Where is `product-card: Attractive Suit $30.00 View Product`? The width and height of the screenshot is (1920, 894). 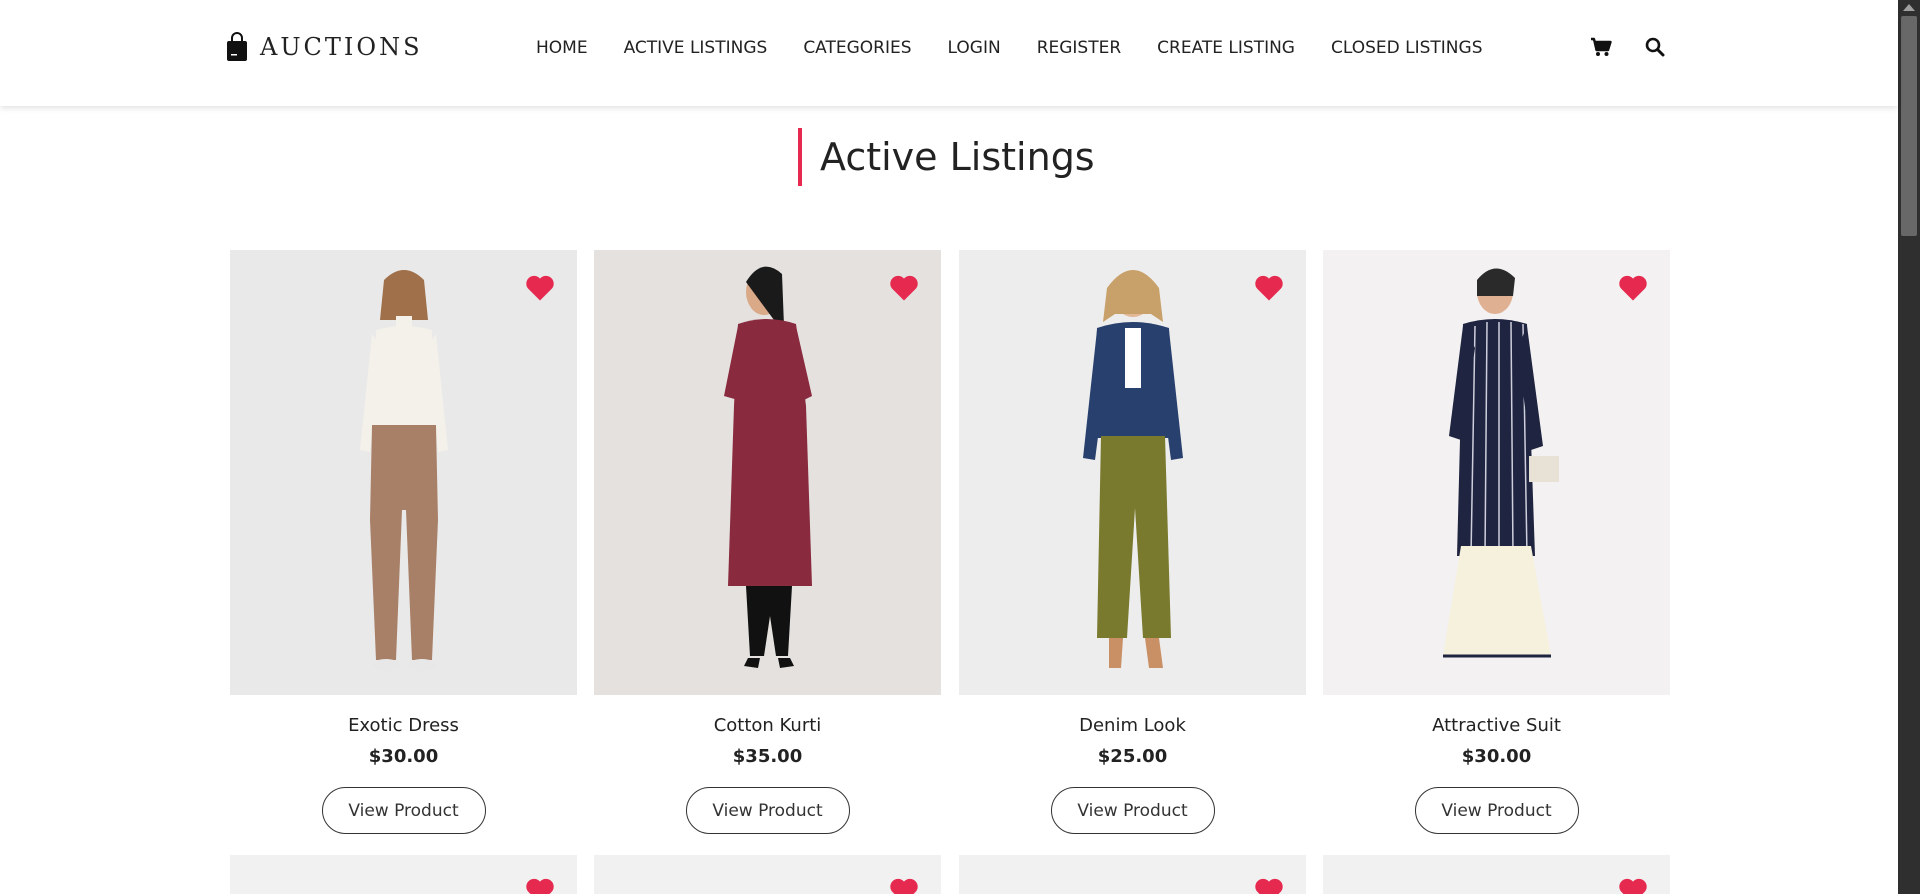
product-card: Attractive Suit $30.00 View Product is located at coordinates (1496, 542).